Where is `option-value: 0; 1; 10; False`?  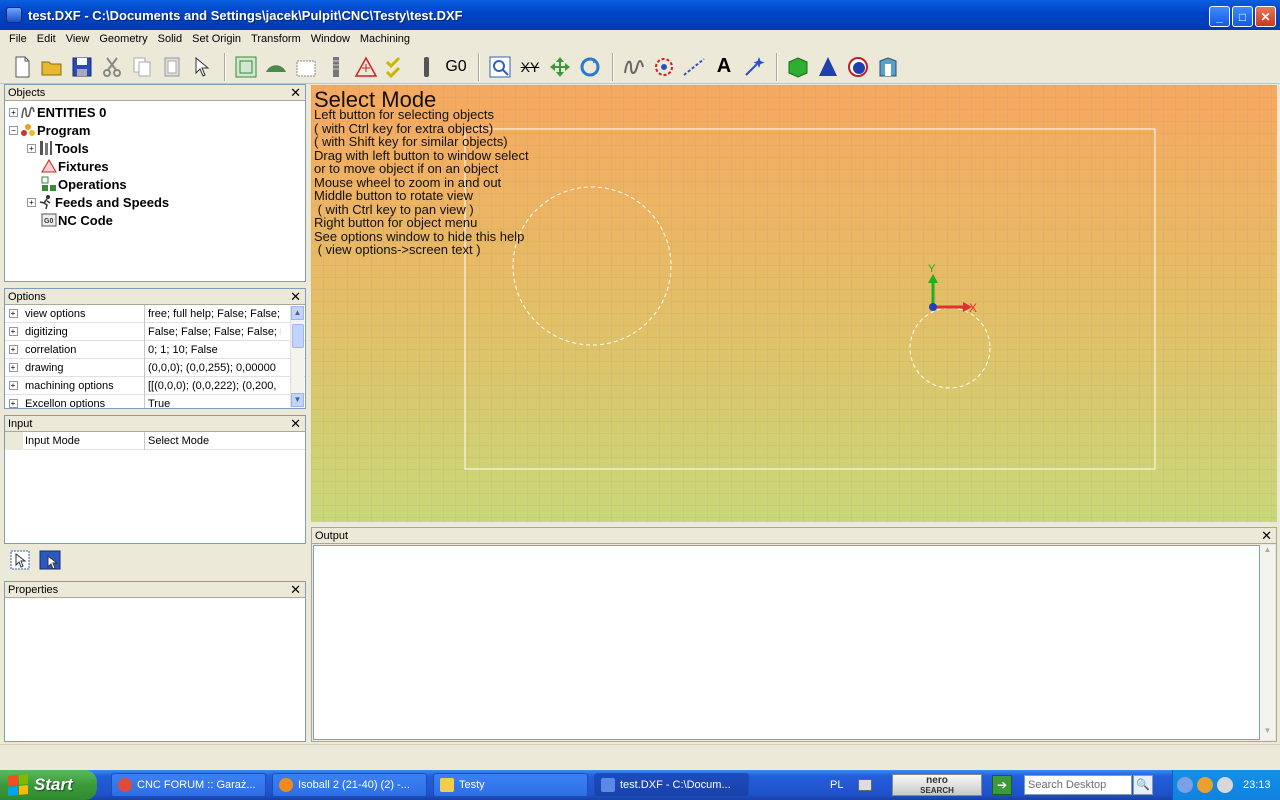
option-value: 0; 1; 10; False is located at coordinates (213, 350).